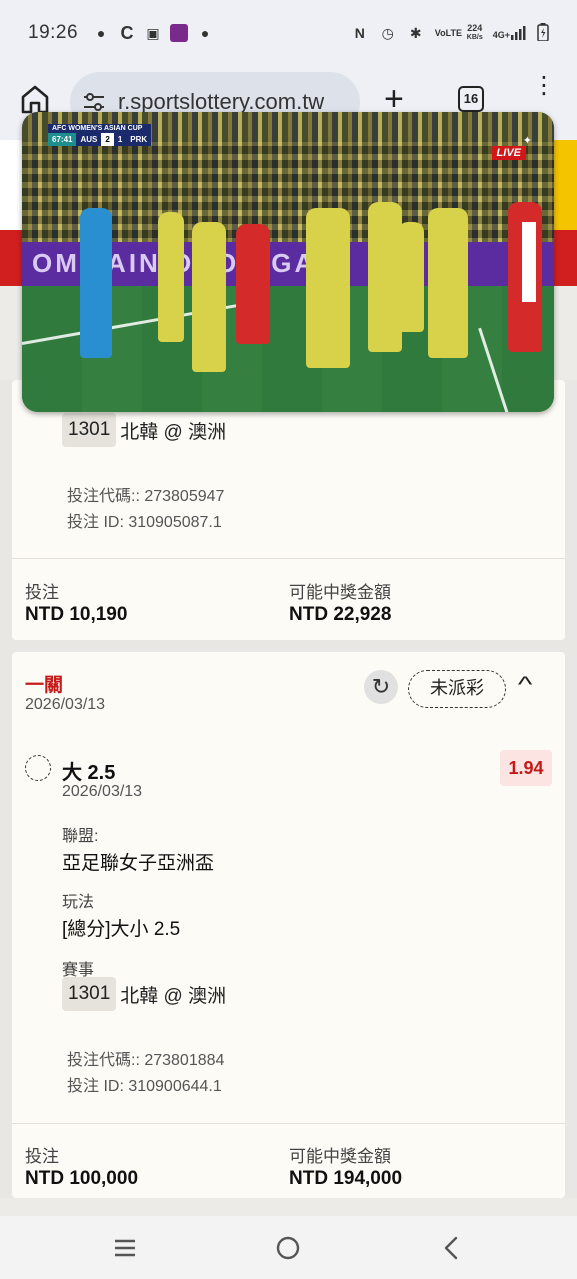  Describe the element at coordinates (94, 102) in the screenshot. I see `site-settings-icon` at that location.